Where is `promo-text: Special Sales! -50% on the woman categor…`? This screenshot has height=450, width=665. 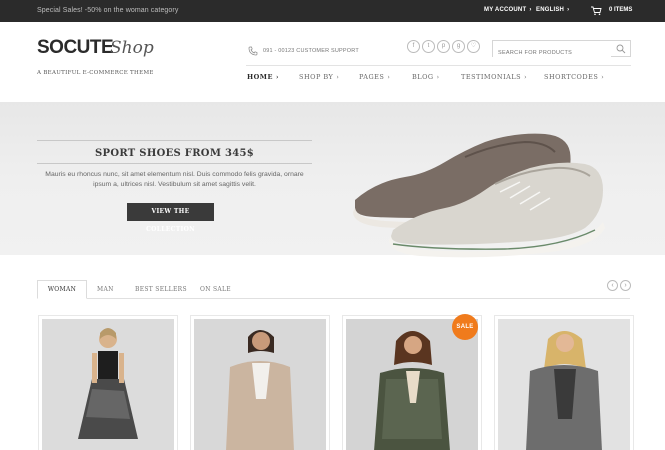 promo-text: Special Sales! -50% on the woman categor… is located at coordinates (108, 10).